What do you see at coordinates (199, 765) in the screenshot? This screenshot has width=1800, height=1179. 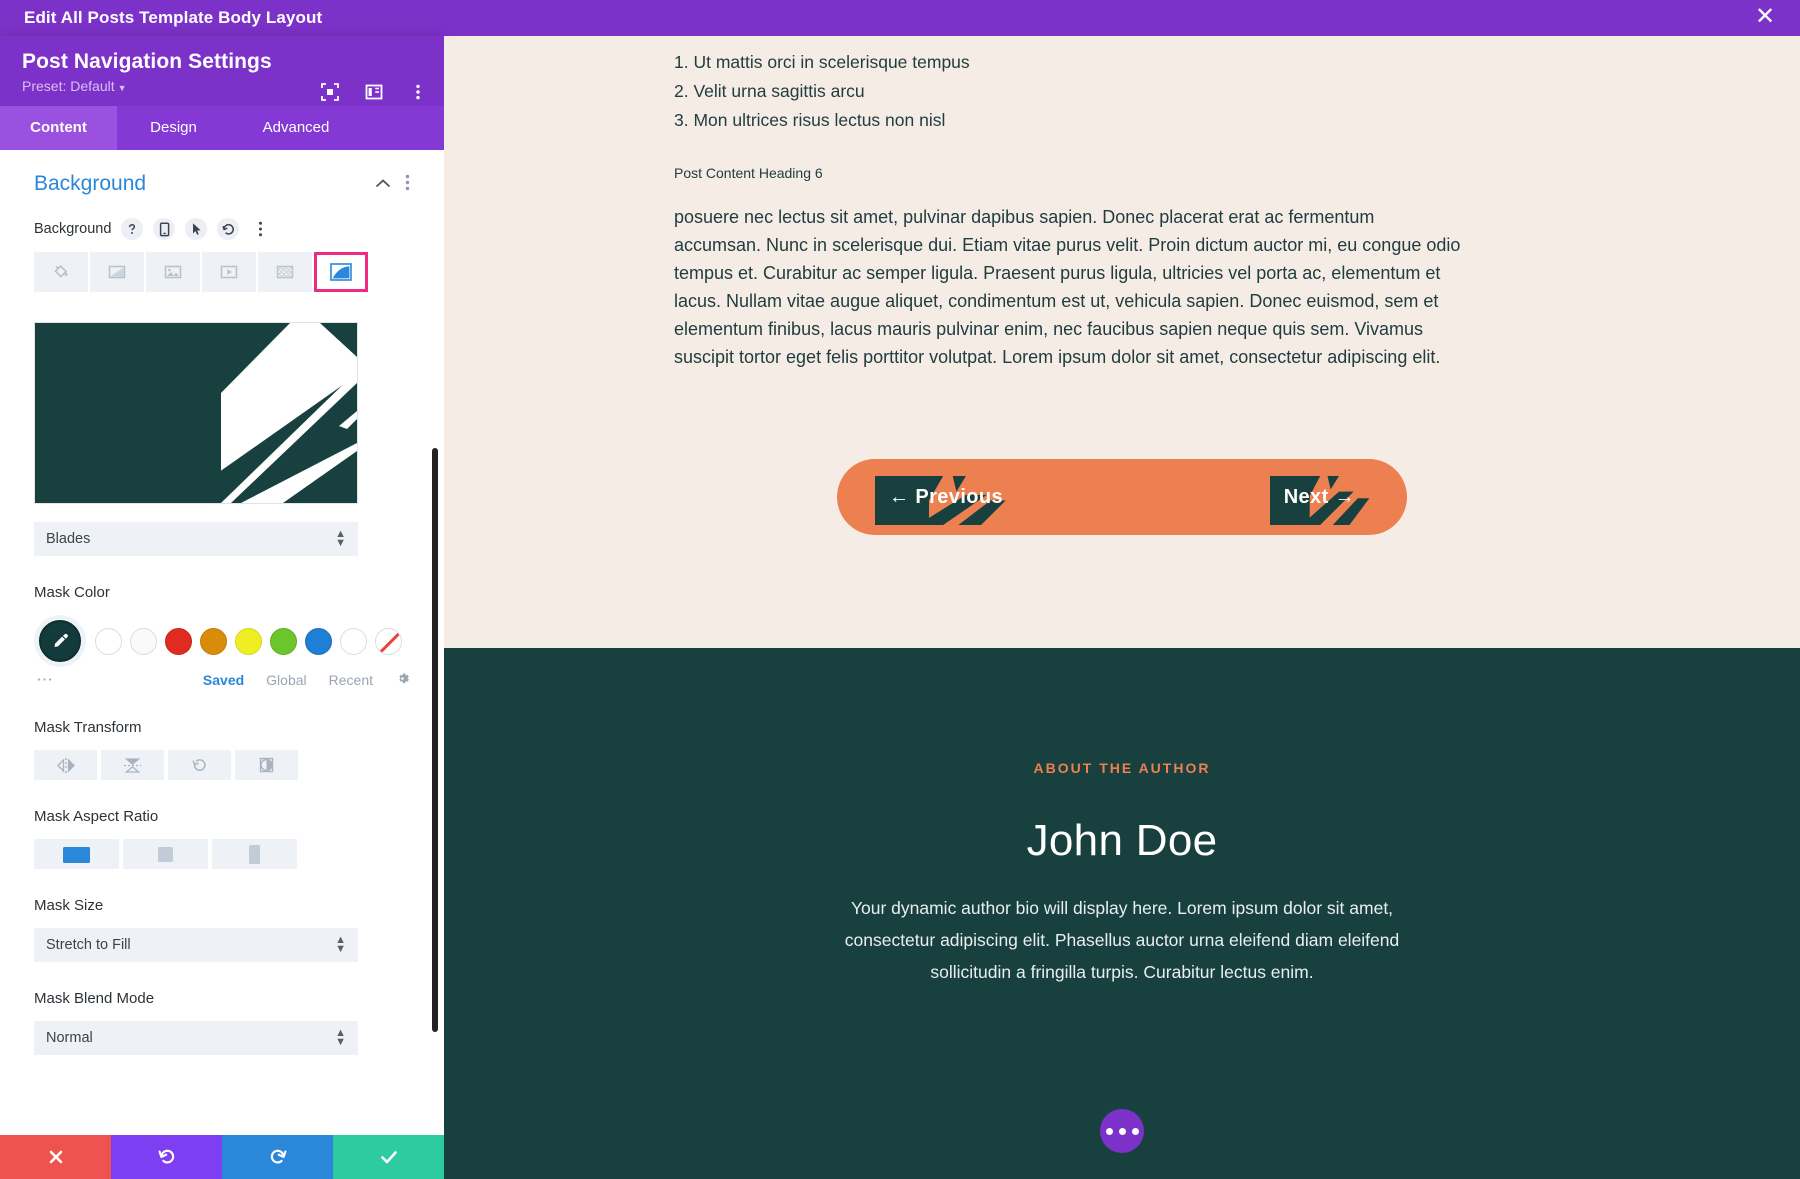 I see `rotate-icon` at bounding box center [199, 765].